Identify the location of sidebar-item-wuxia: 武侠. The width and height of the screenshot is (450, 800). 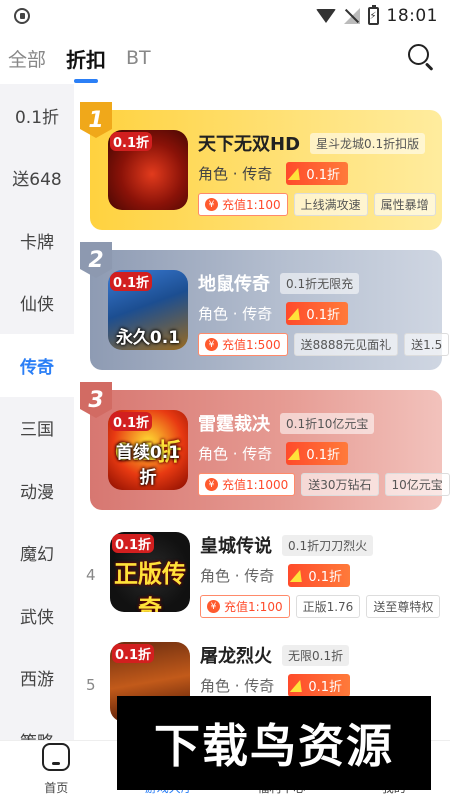
(37, 615).